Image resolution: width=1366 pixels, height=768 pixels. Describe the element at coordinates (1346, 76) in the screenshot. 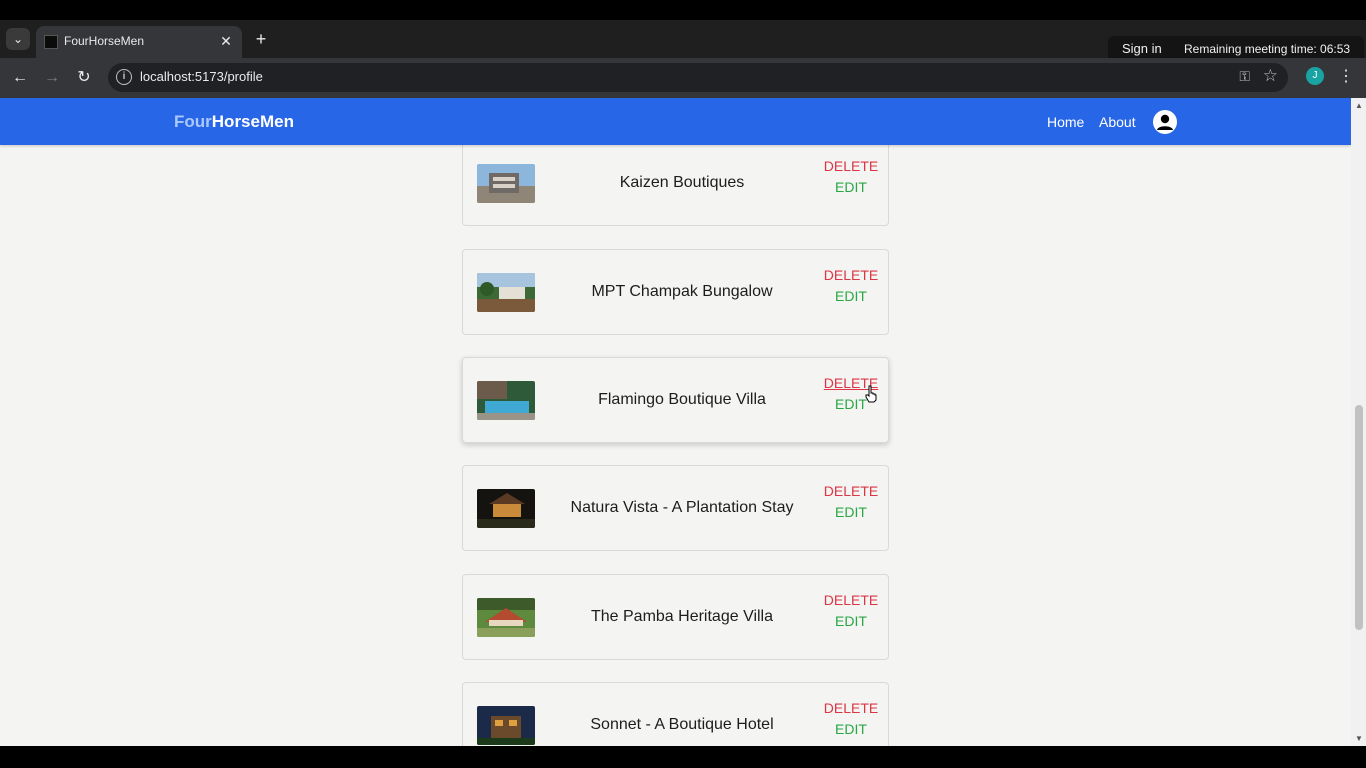

I see `more-menu-icon: ⋮` at that location.